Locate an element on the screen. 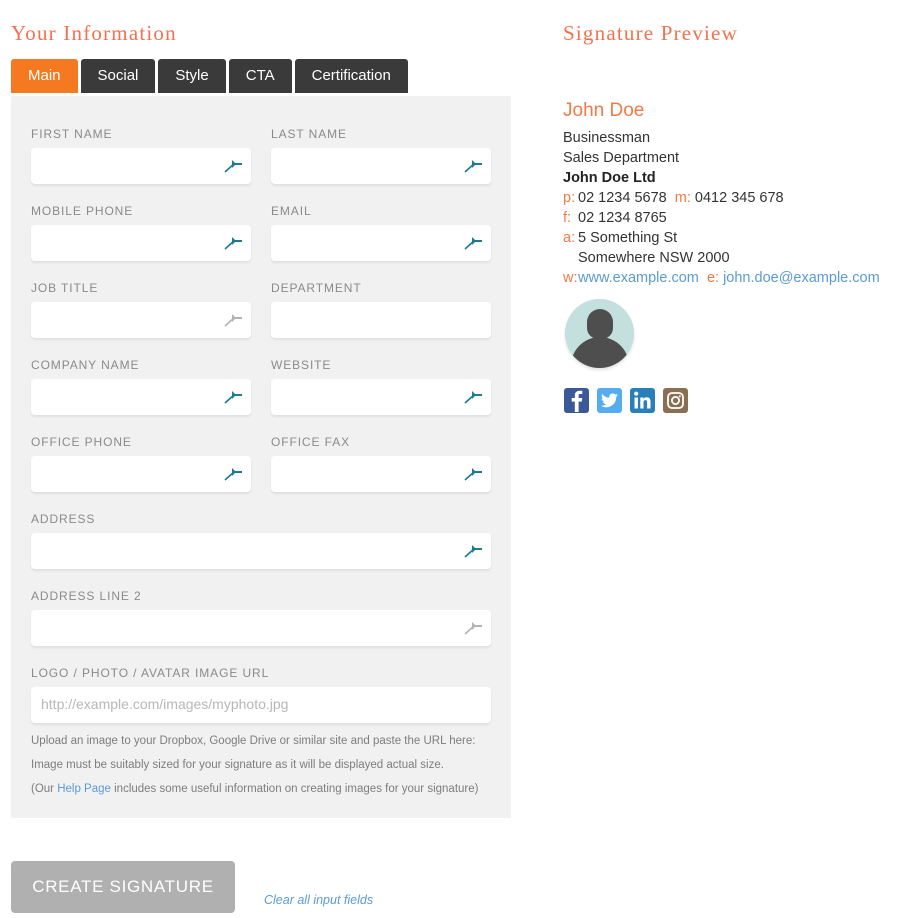  tab-bar: Main Social Style CTA Certification is located at coordinates (209, 76).